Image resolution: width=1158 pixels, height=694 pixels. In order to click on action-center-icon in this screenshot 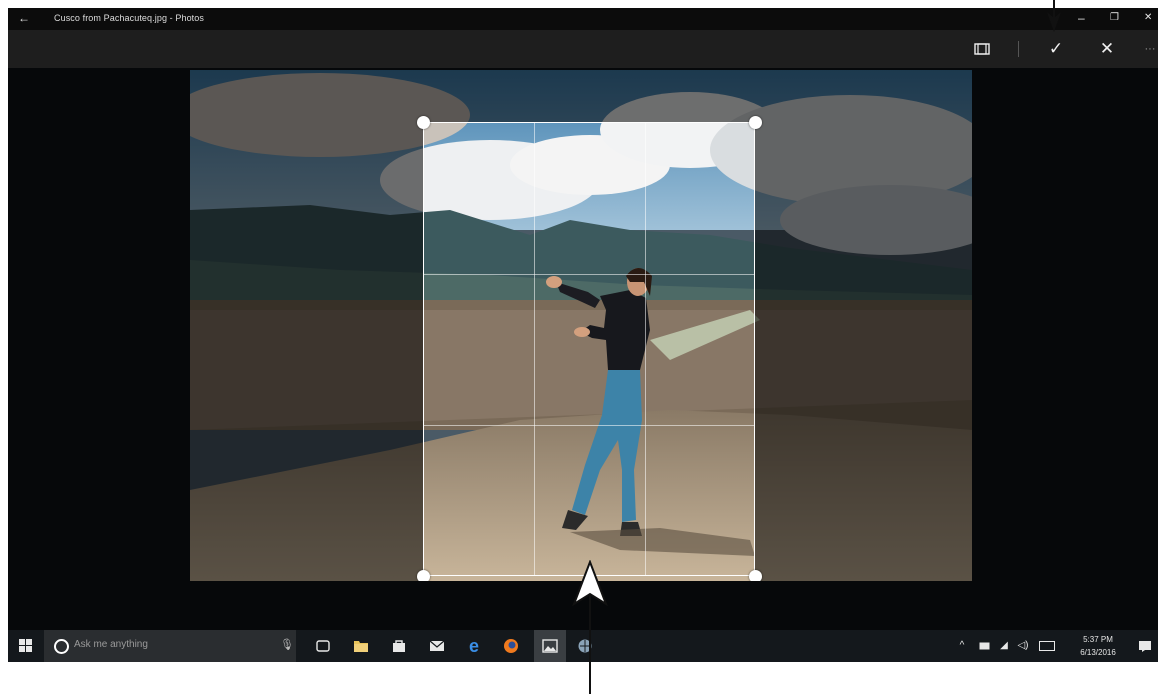, I will do `click(1145, 646)`.